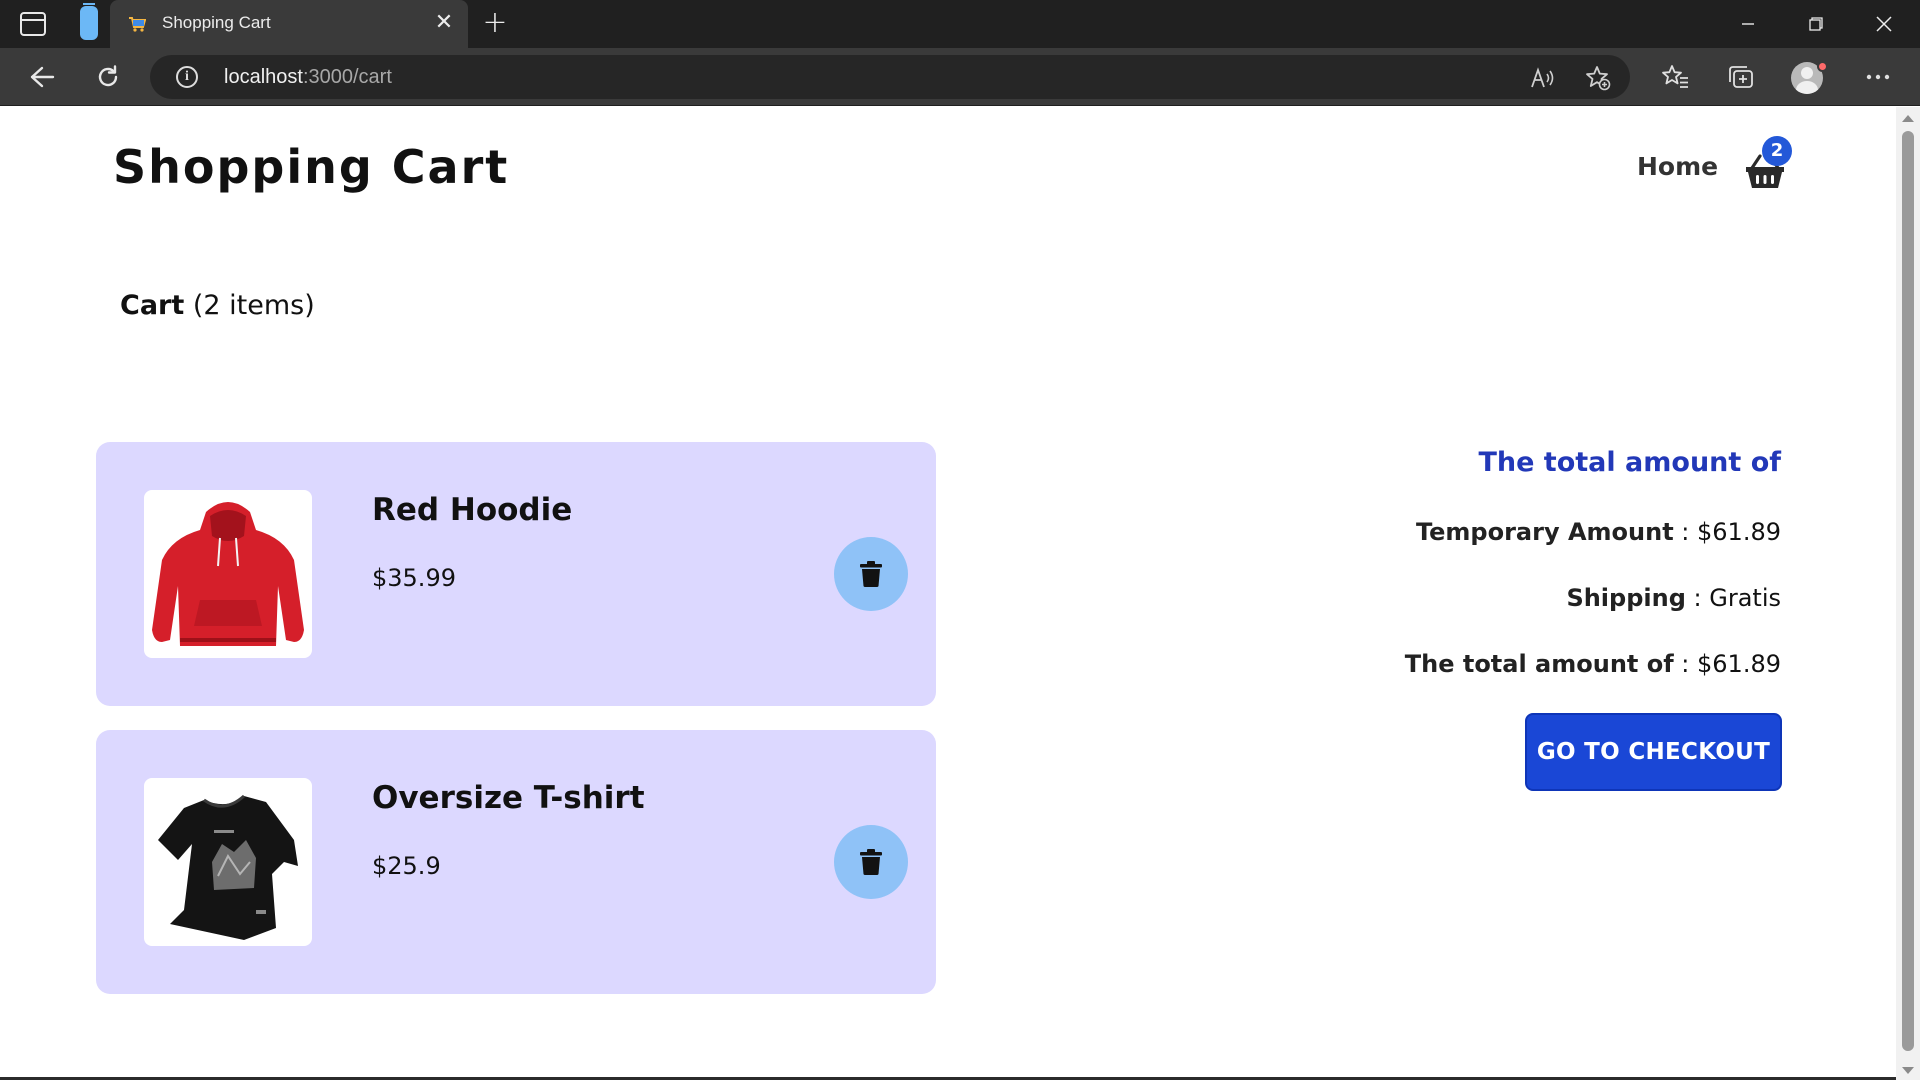  I want to click on oversize-tshirt-image, so click(228, 862).